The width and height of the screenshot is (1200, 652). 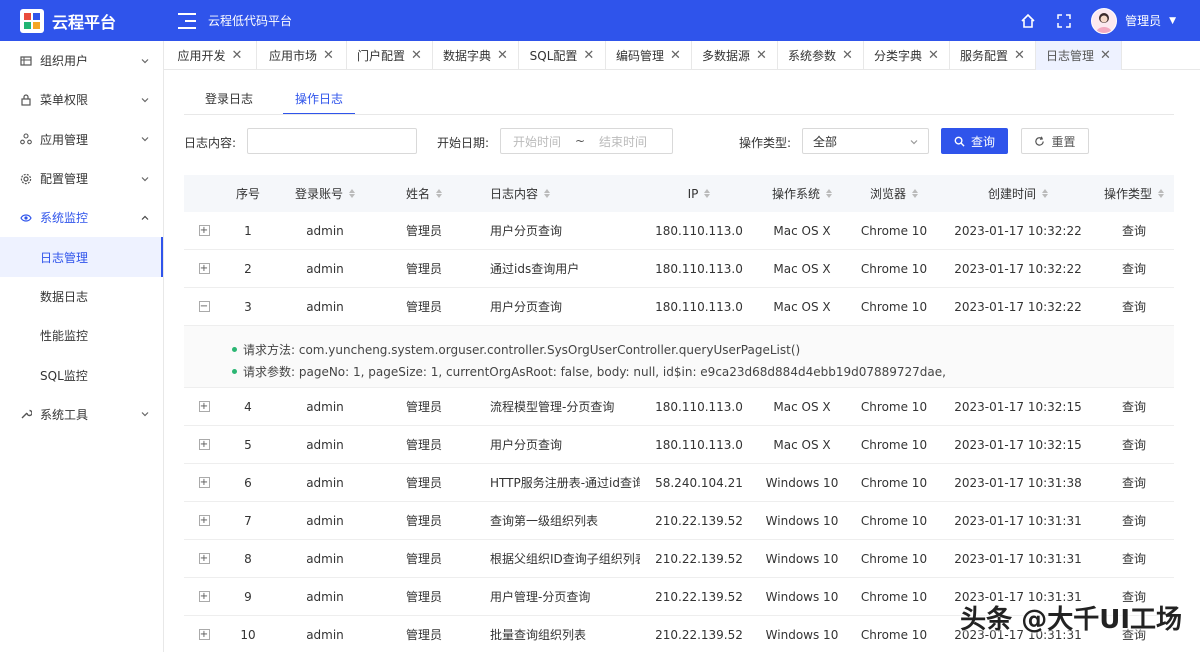 What do you see at coordinates (81, 99) in the screenshot?
I see `sidebar-item-menu-permissions: 菜单权限` at bounding box center [81, 99].